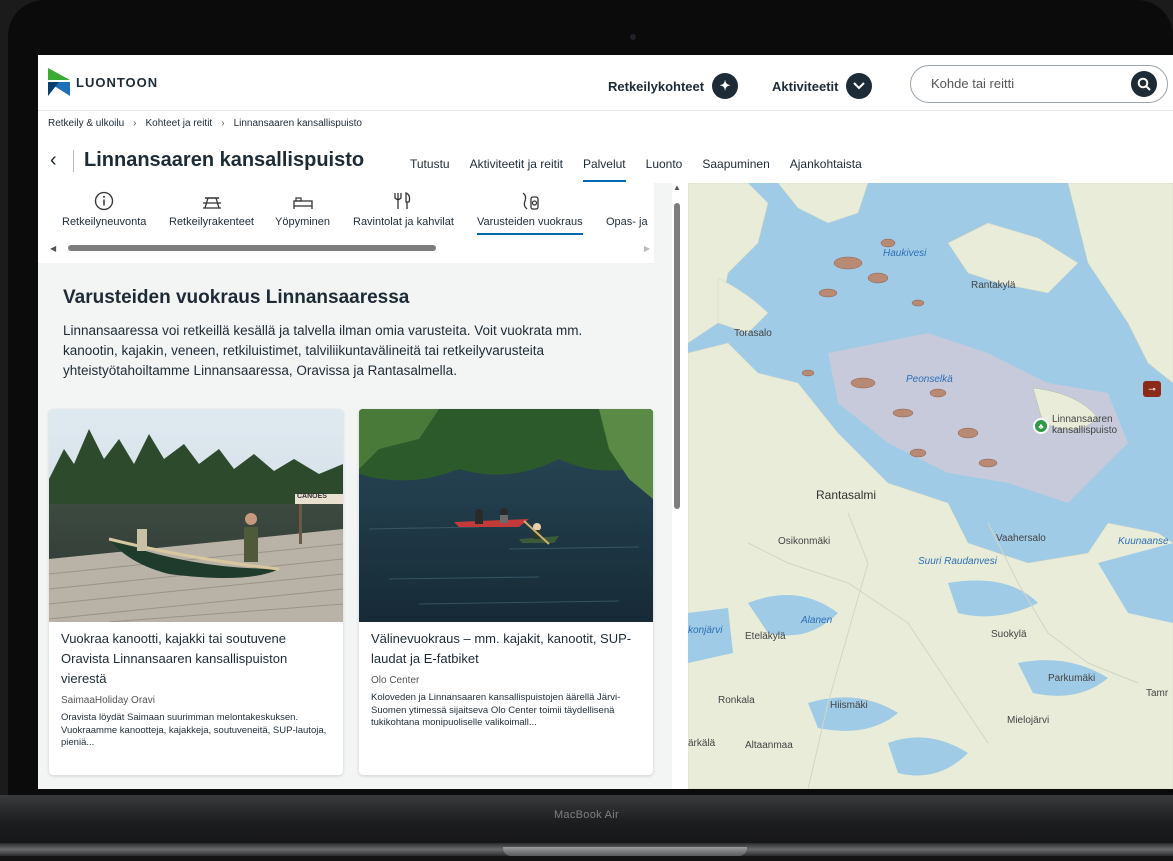  I want to click on map-label-osikonmaki: Osikonmäki, so click(804, 541).